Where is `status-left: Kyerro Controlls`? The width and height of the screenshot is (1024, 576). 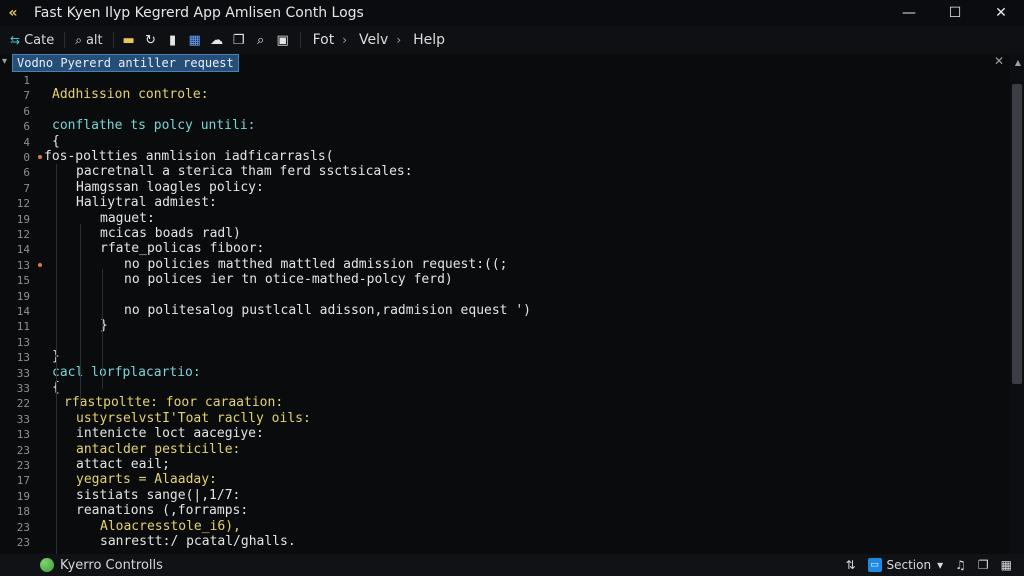
status-left: Kyerro Controlls is located at coordinates (101, 565).